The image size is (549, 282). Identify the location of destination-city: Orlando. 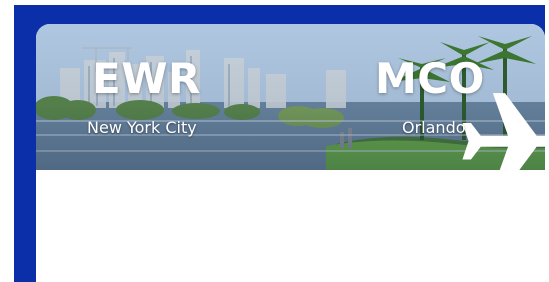
(434, 127).